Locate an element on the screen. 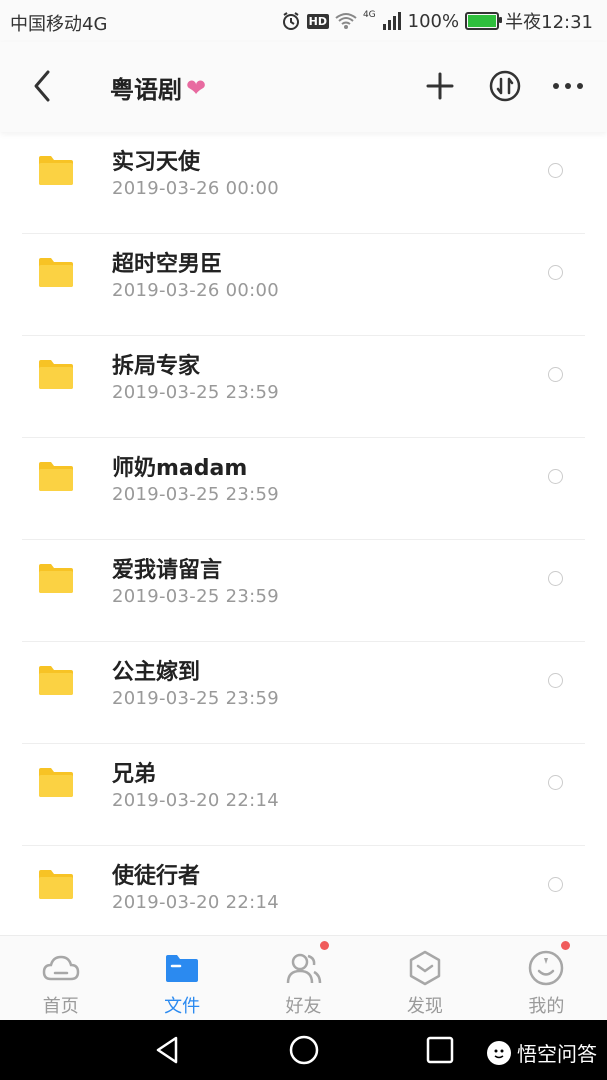 Image resolution: width=607 pixels, height=1080 pixels. triangle-back-icon is located at coordinates (167, 1050).